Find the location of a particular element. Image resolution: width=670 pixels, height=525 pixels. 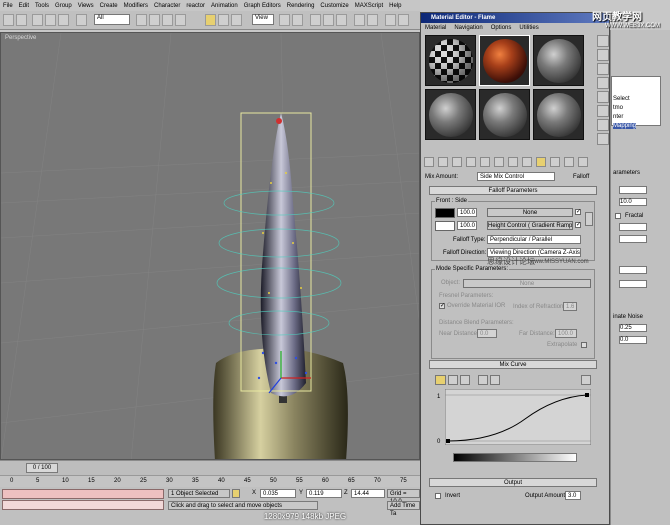

schematic-view-icon is located at coordinates (403, 20).